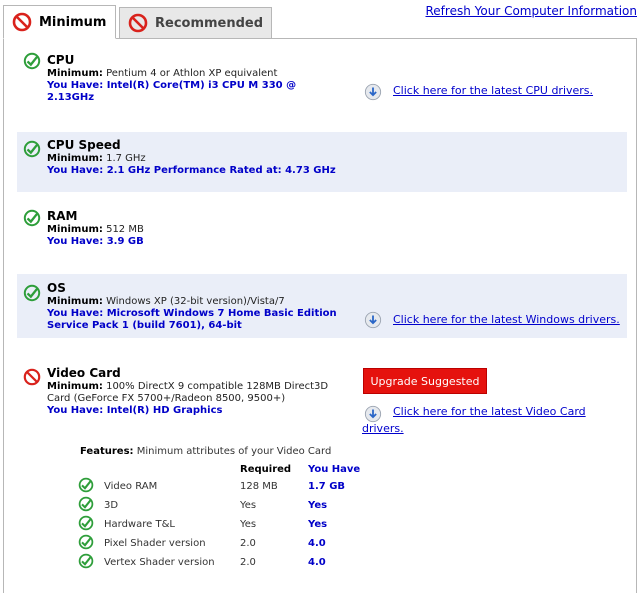  I want to click on feature-row: 3D Yes Yes, so click(221, 505).